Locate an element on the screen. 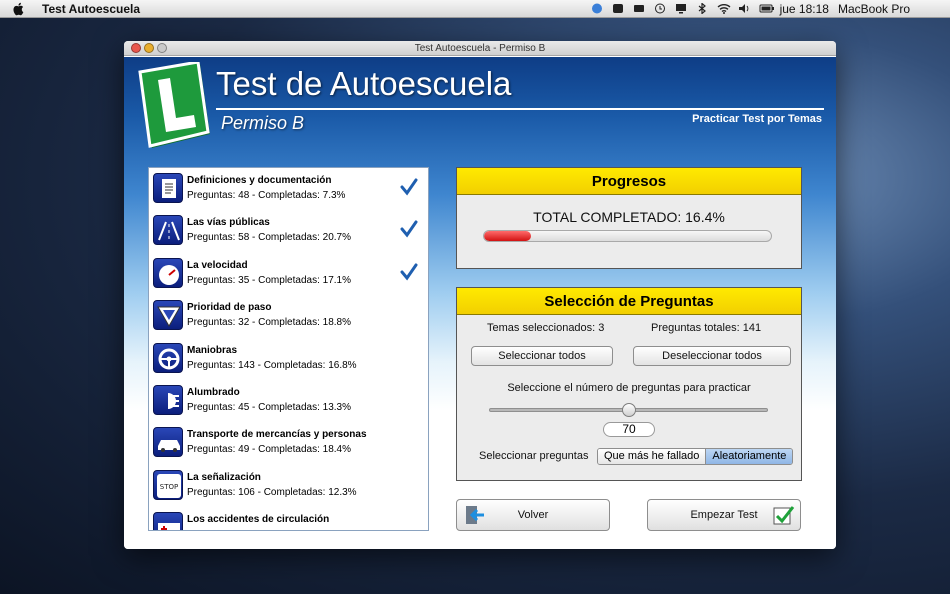 The image size is (950, 594). topic-name: Definiciones y documentación is located at coordinates (259, 180).